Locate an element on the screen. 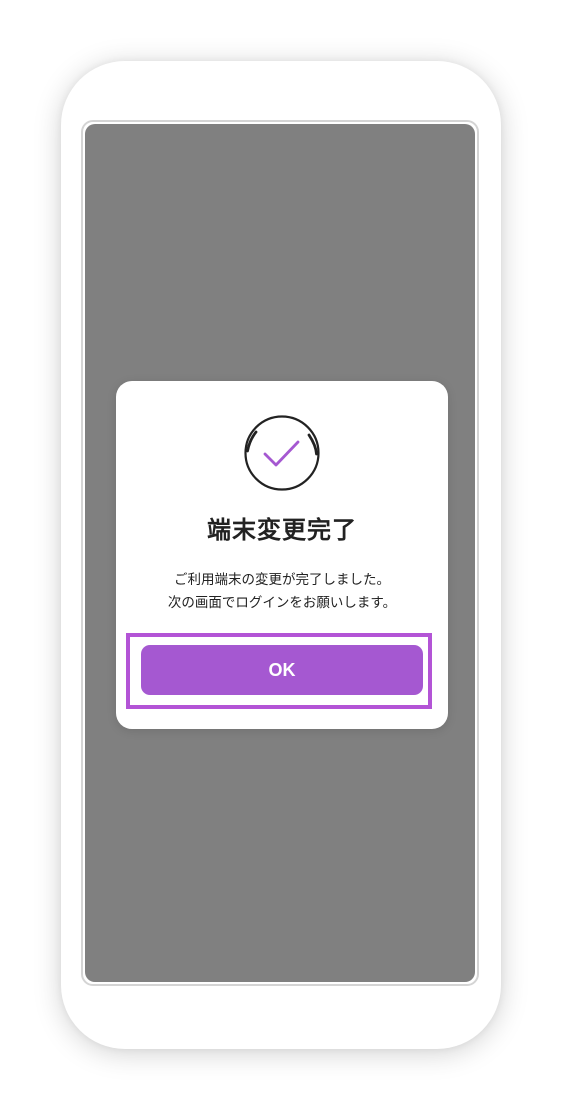  dialog-message-line-2: 次の画面でログインをお願いします。 is located at coordinates (282, 603).